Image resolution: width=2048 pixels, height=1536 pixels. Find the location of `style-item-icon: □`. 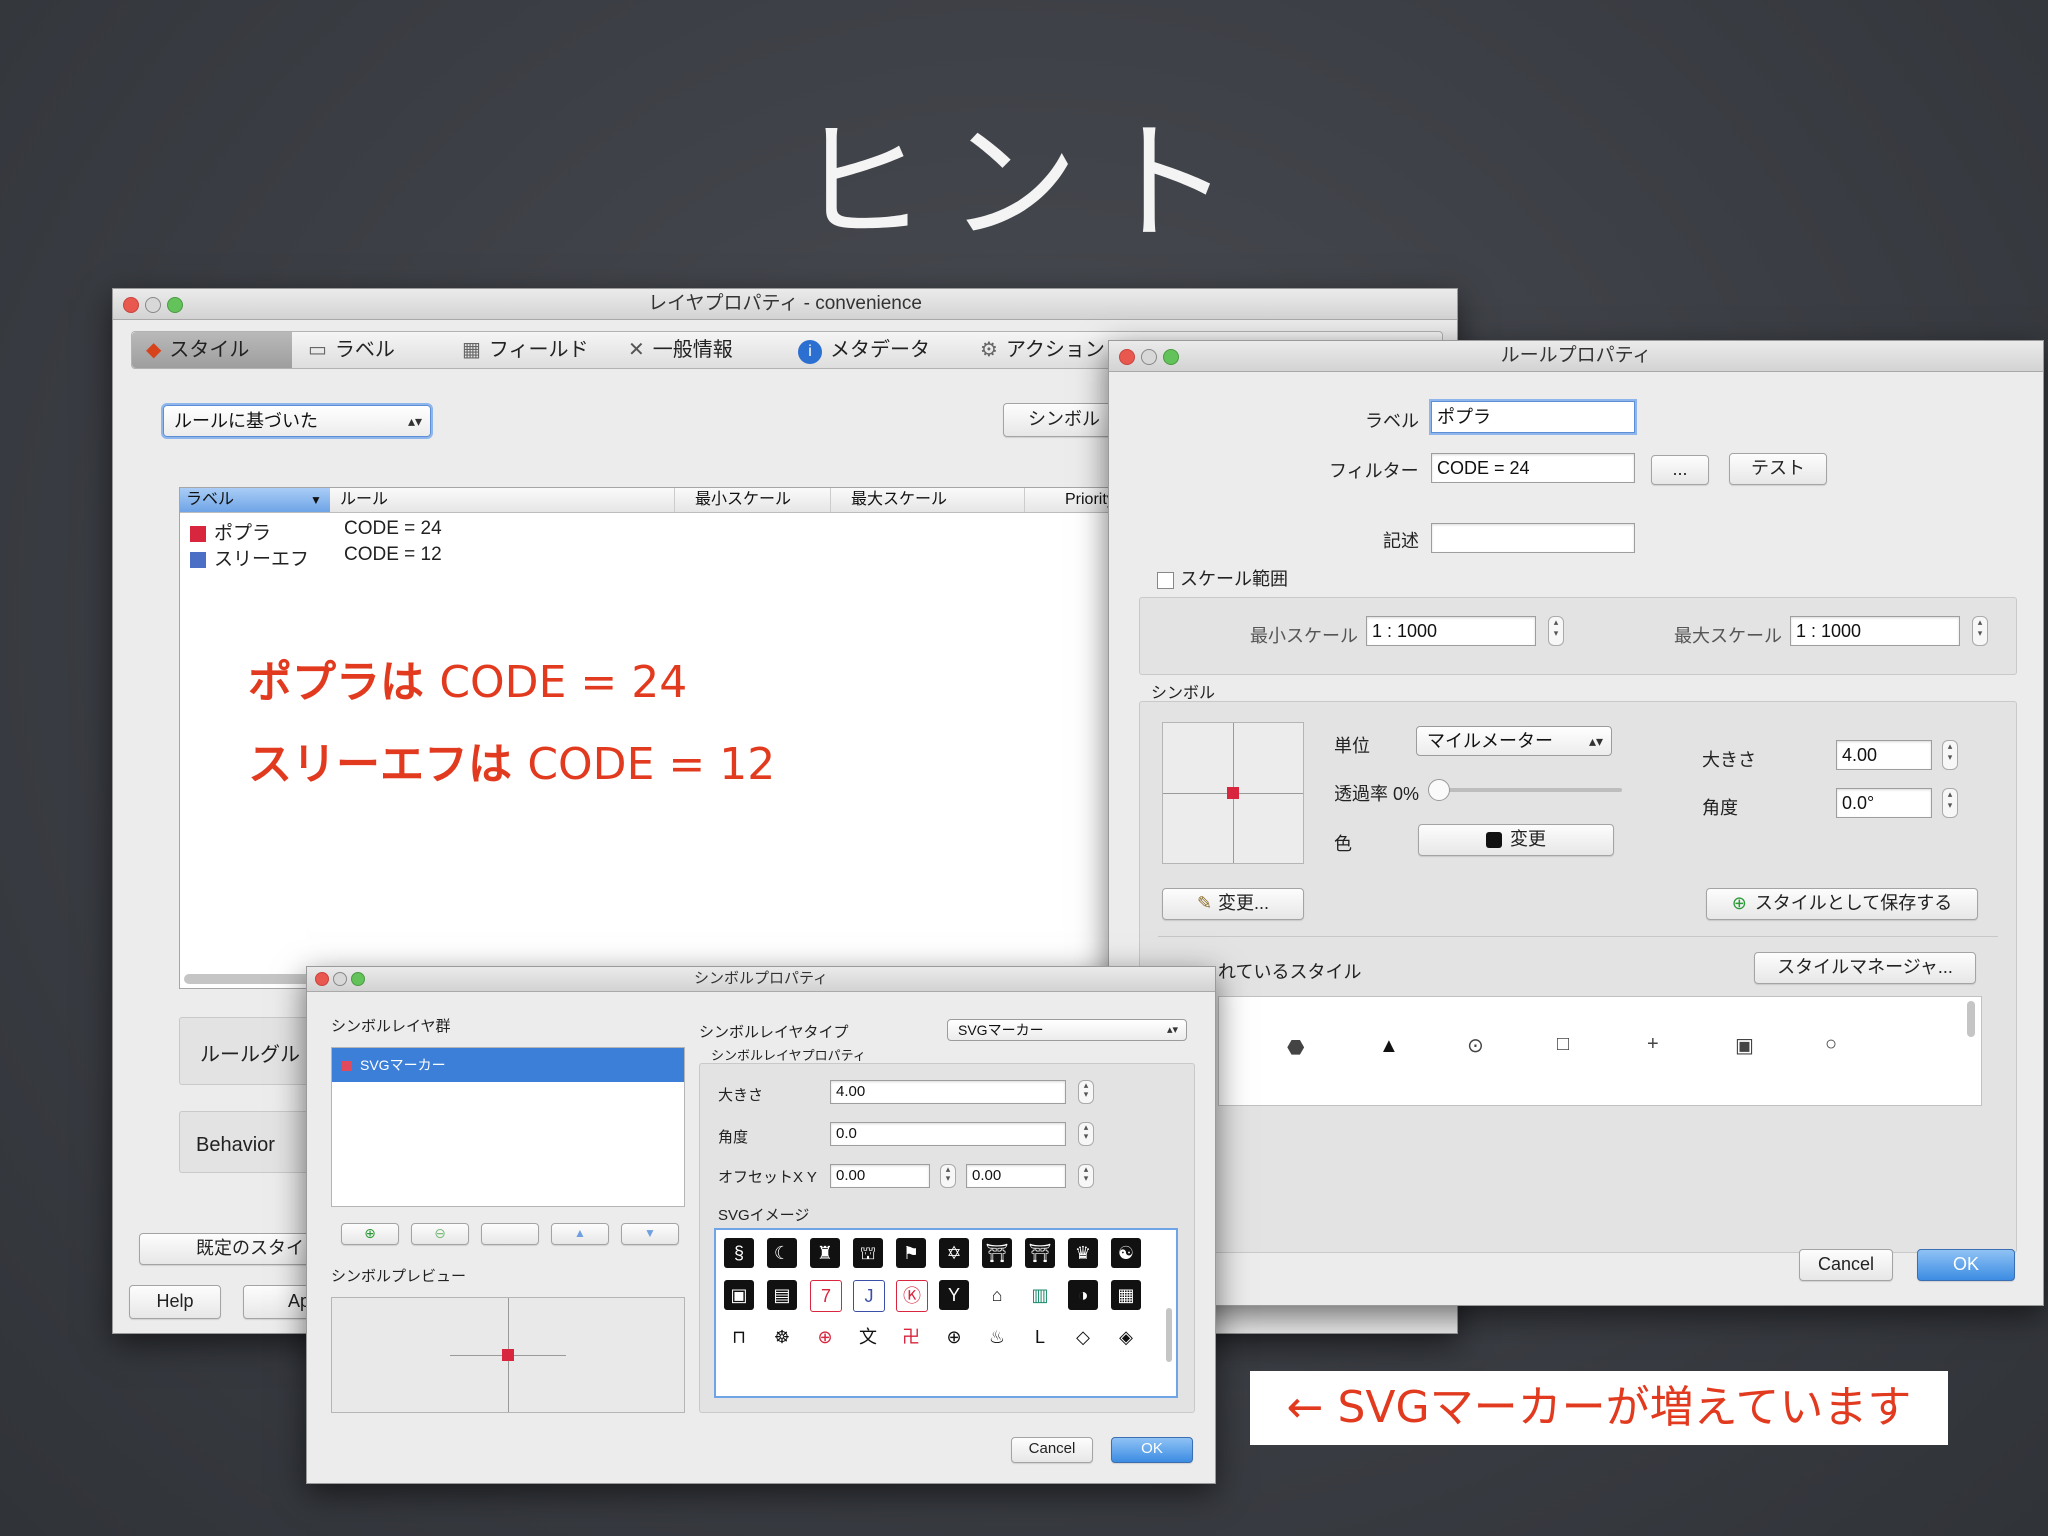

style-item-icon: □ is located at coordinates (1563, 1044).